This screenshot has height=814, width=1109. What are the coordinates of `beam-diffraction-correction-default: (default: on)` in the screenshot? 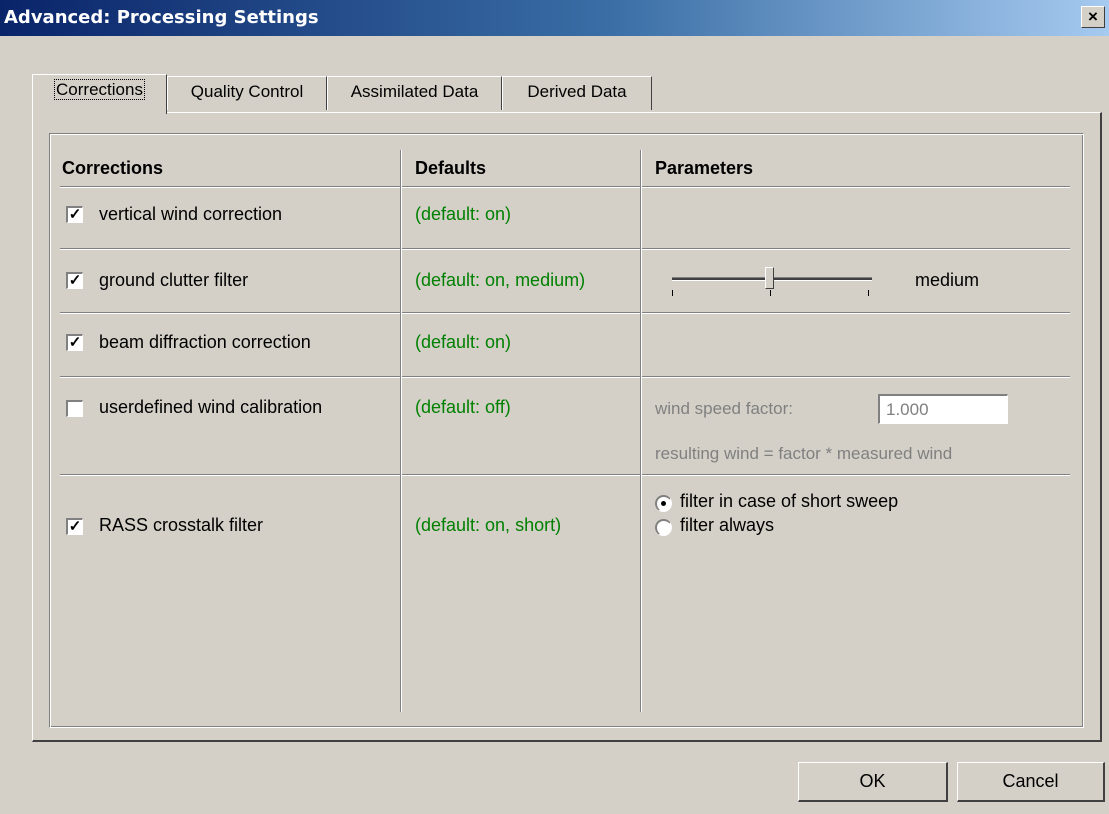 It's located at (463, 342).